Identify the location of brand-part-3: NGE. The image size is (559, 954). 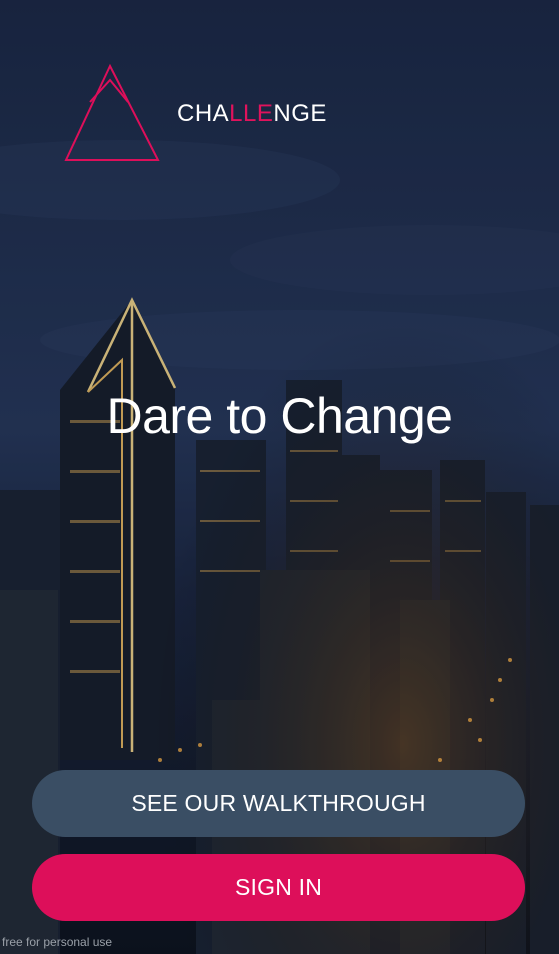
(300, 113).